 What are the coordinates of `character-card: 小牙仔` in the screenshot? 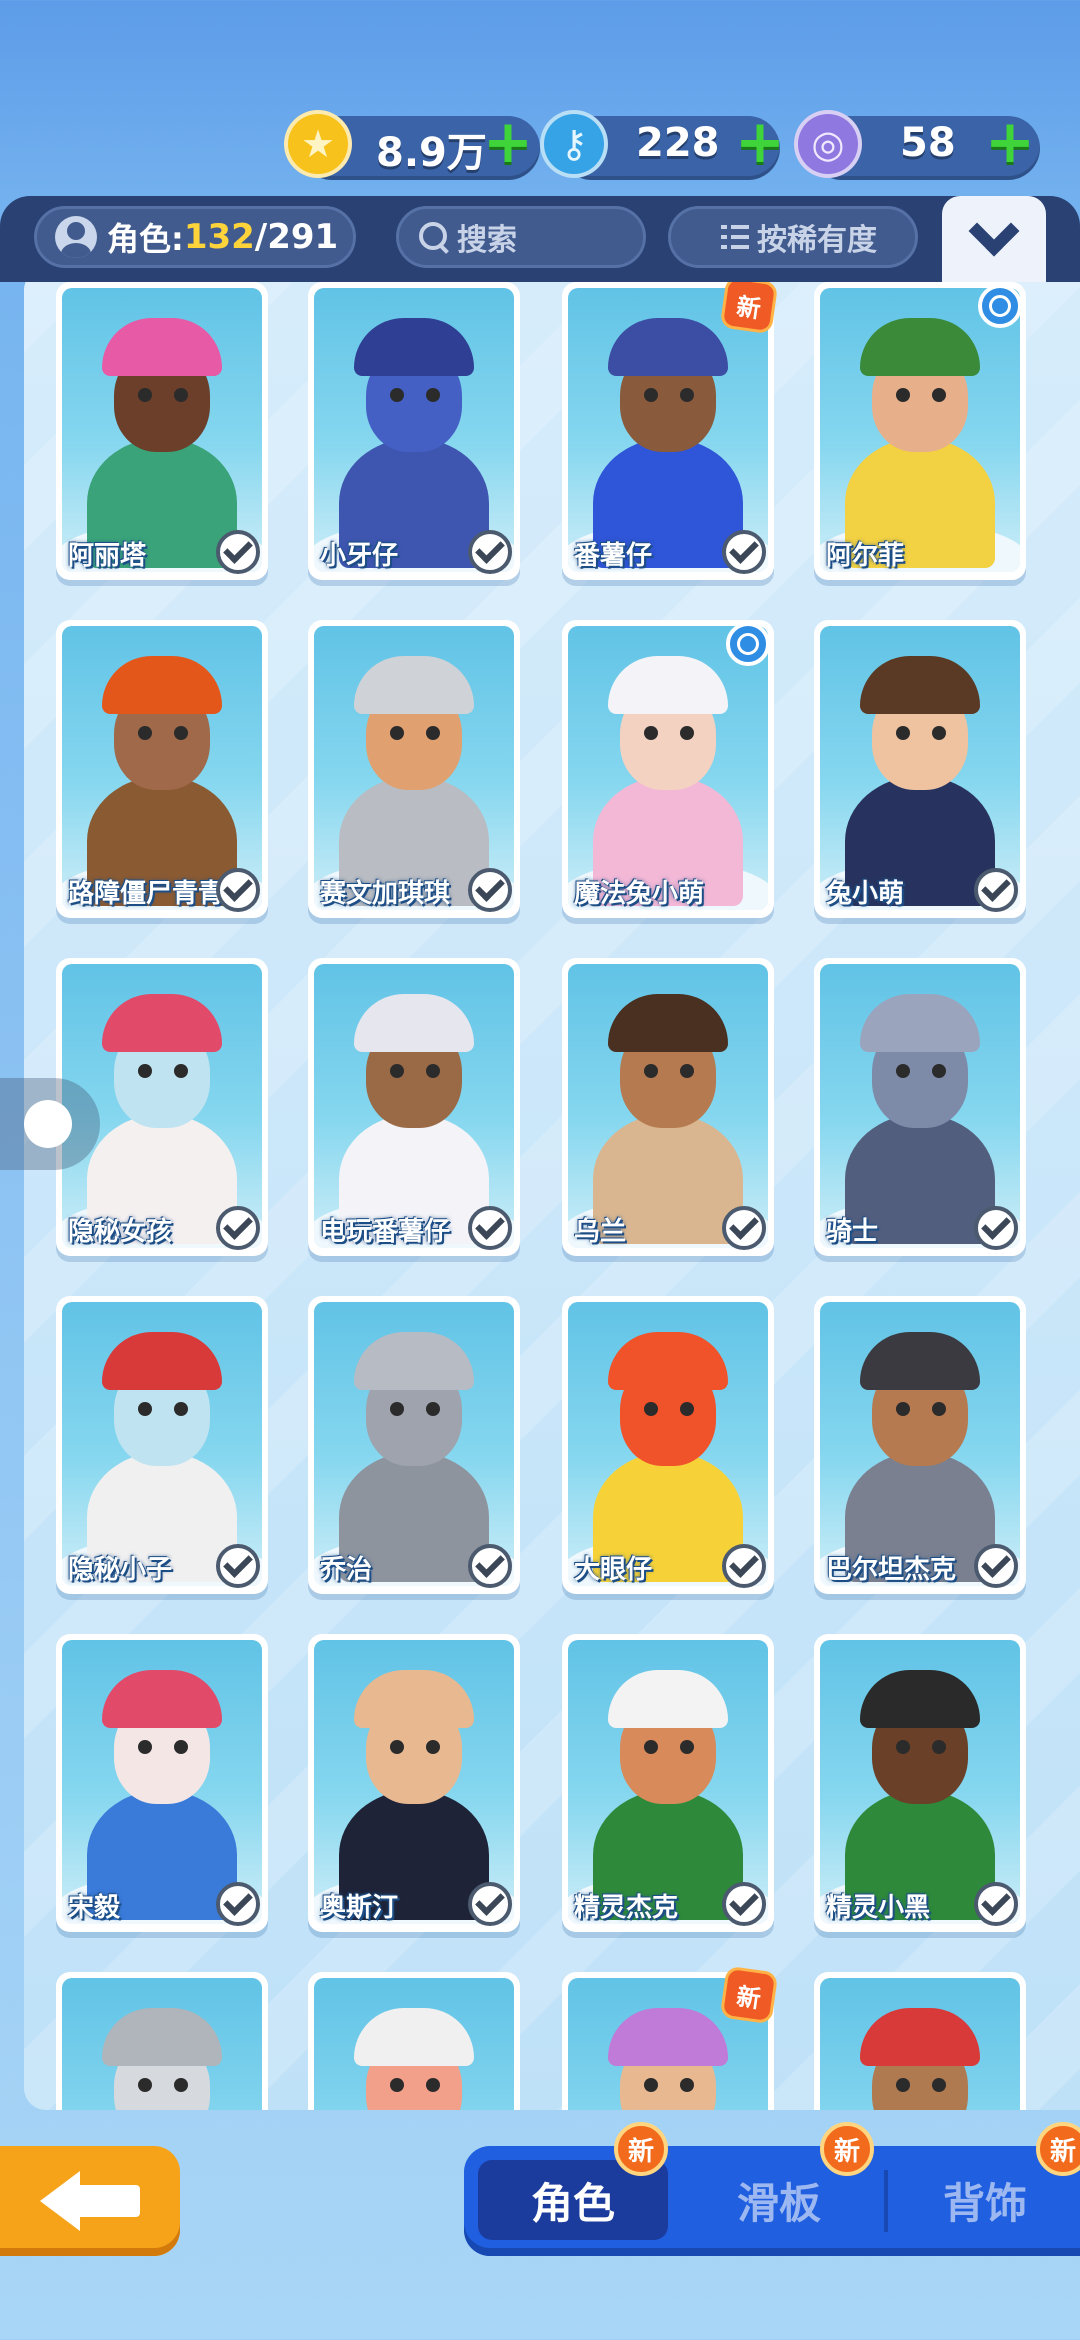 It's located at (414, 431).